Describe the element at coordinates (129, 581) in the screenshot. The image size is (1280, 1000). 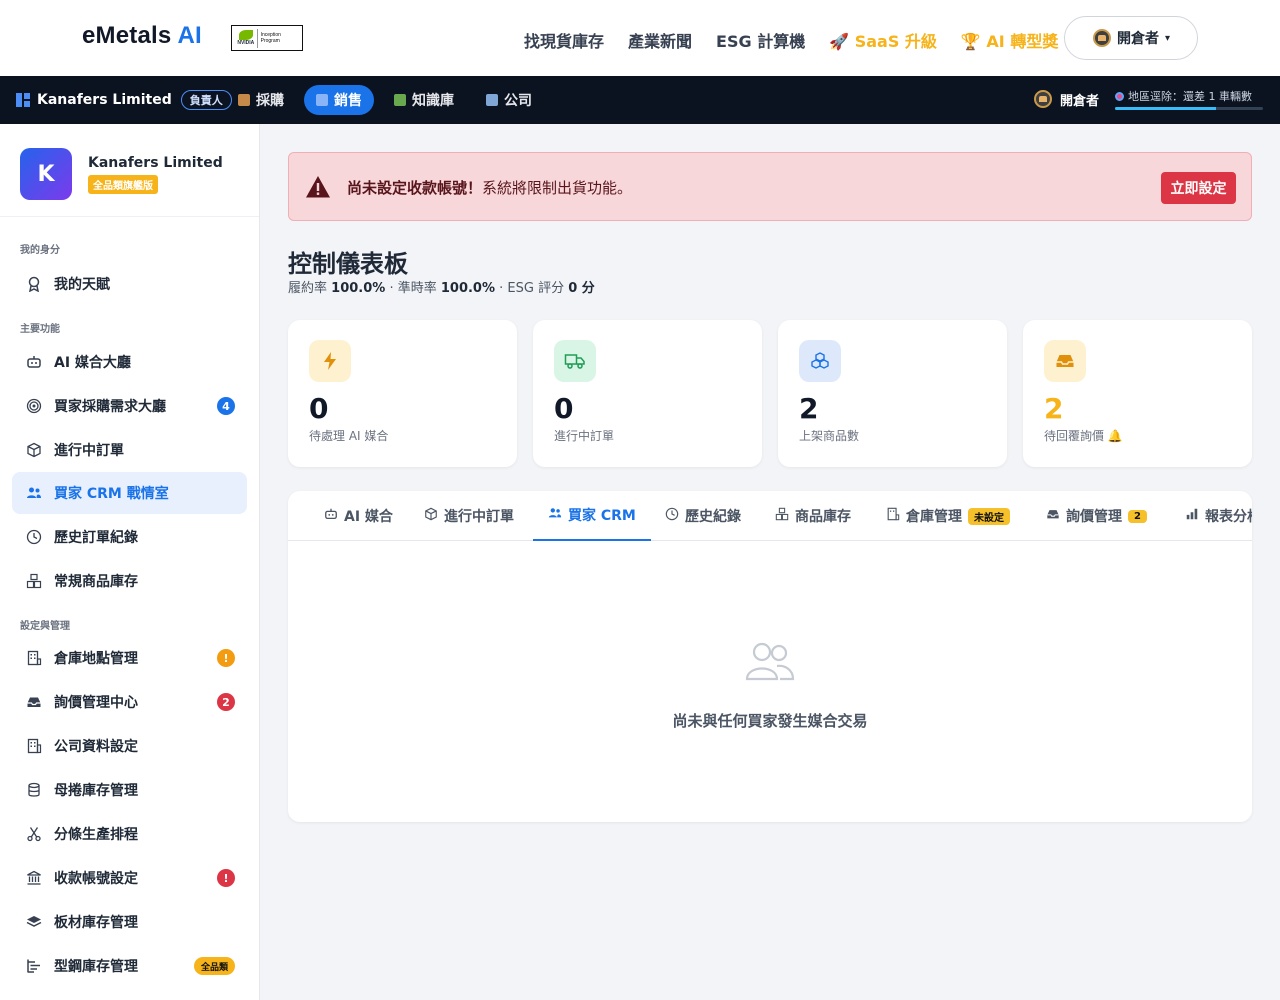
I see `sidebar-item-standard-inventory: 常規商品庫存` at that location.